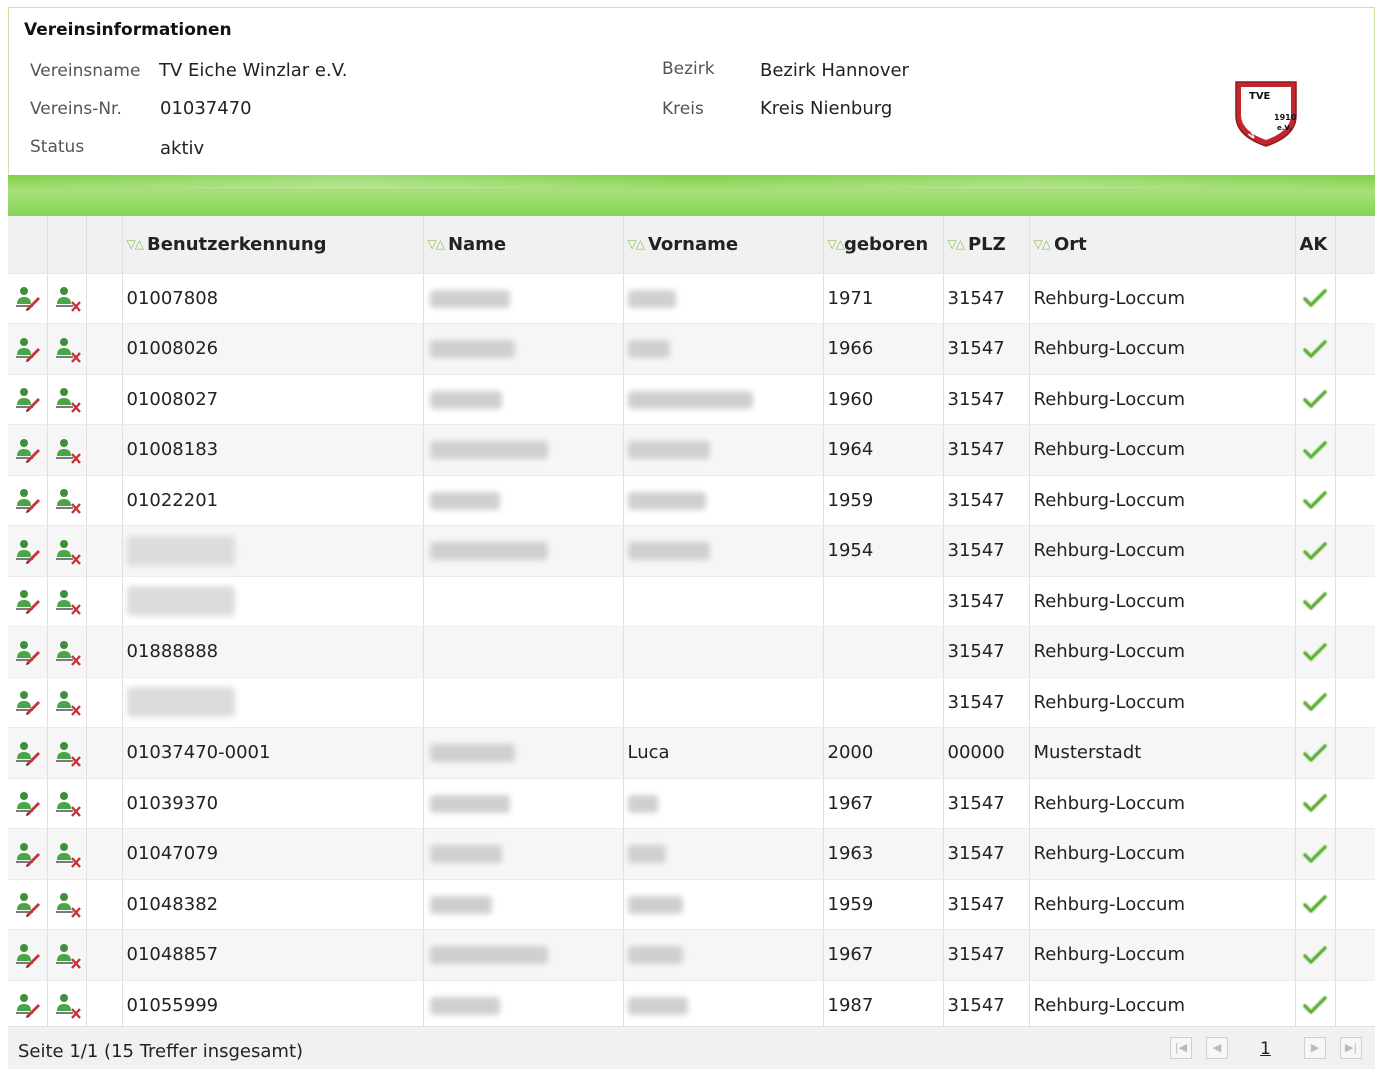 The width and height of the screenshot is (1380, 1069). What do you see at coordinates (723, 245) in the screenshot?
I see `header-first-name: ▽△ Vorname` at bounding box center [723, 245].